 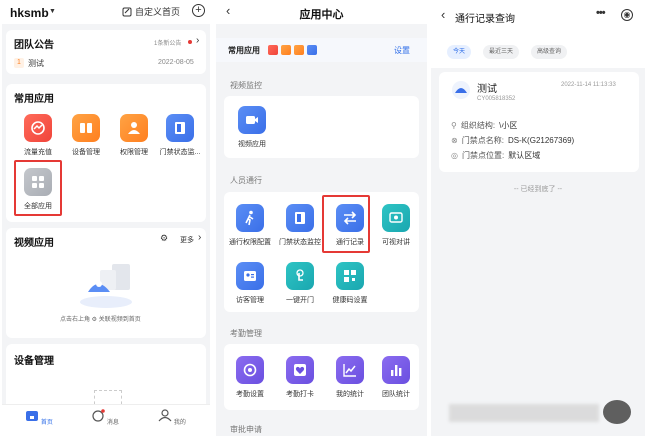 I want to click on tab-label: 消息, so click(x=112, y=423).